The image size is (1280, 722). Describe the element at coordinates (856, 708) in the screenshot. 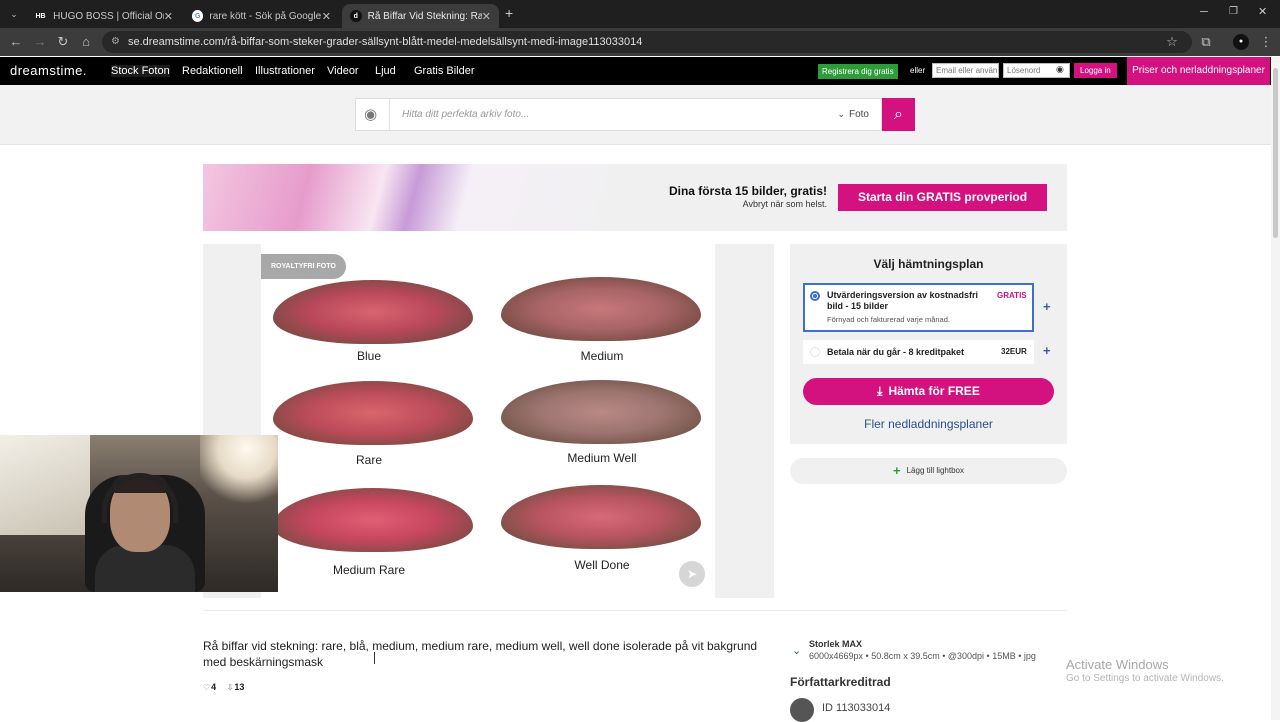

I see `image-id: ID 113033014` at that location.